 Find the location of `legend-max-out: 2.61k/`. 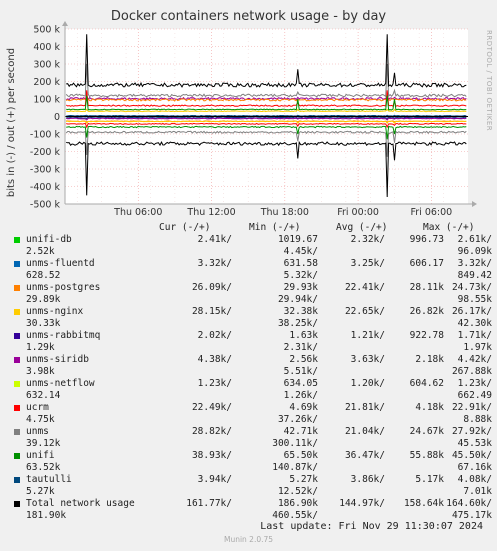

legend-max-out: 2.61k/ is located at coordinates (474, 239).